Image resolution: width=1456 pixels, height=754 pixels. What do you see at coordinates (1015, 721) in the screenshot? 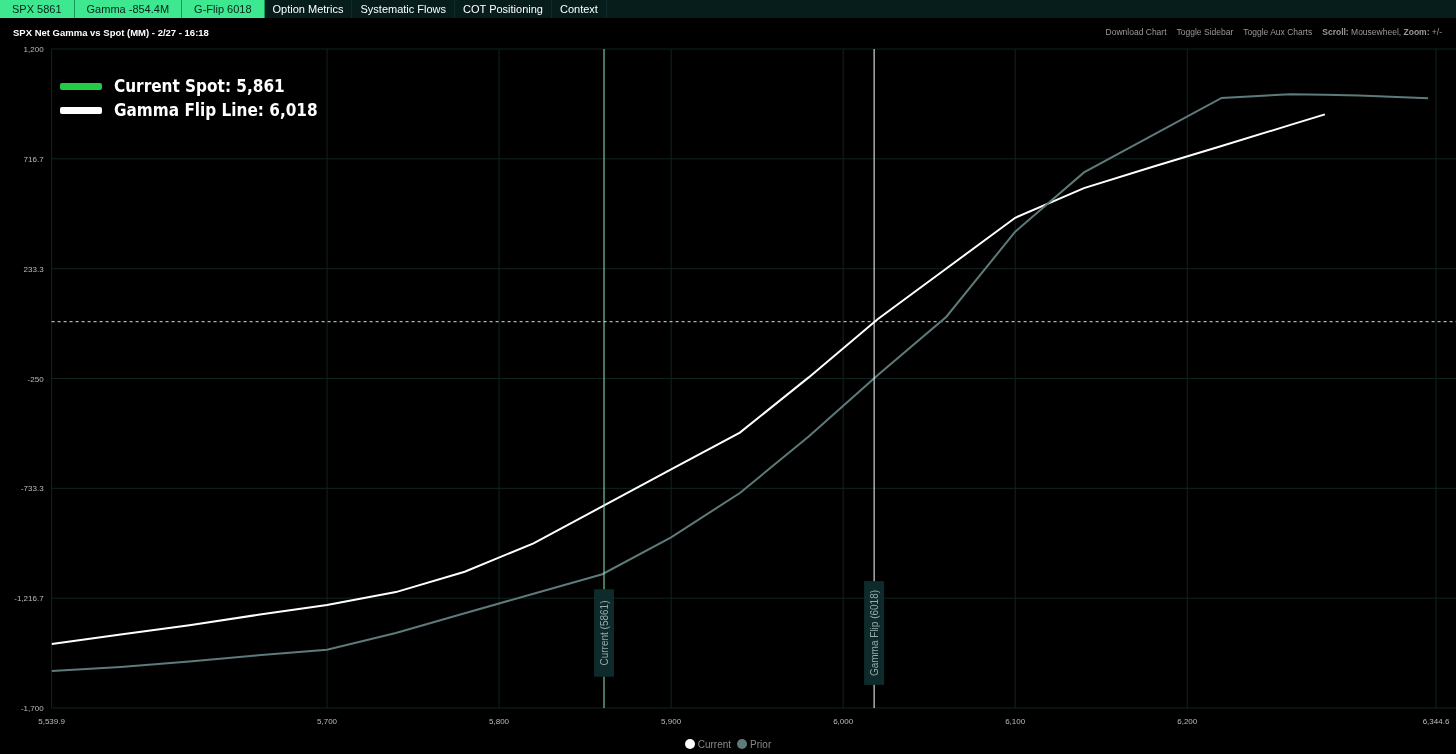
I see `axis-tick-label: 6,100` at bounding box center [1015, 721].